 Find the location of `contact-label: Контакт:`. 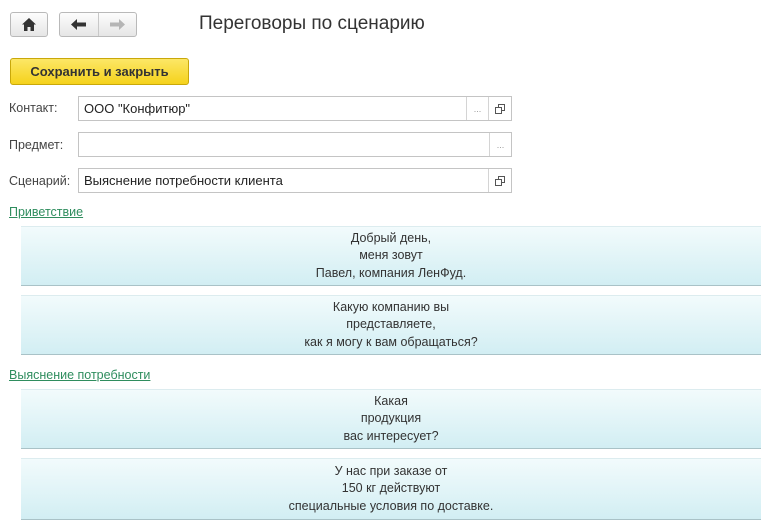

contact-label: Контакт: is located at coordinates (33, 108).